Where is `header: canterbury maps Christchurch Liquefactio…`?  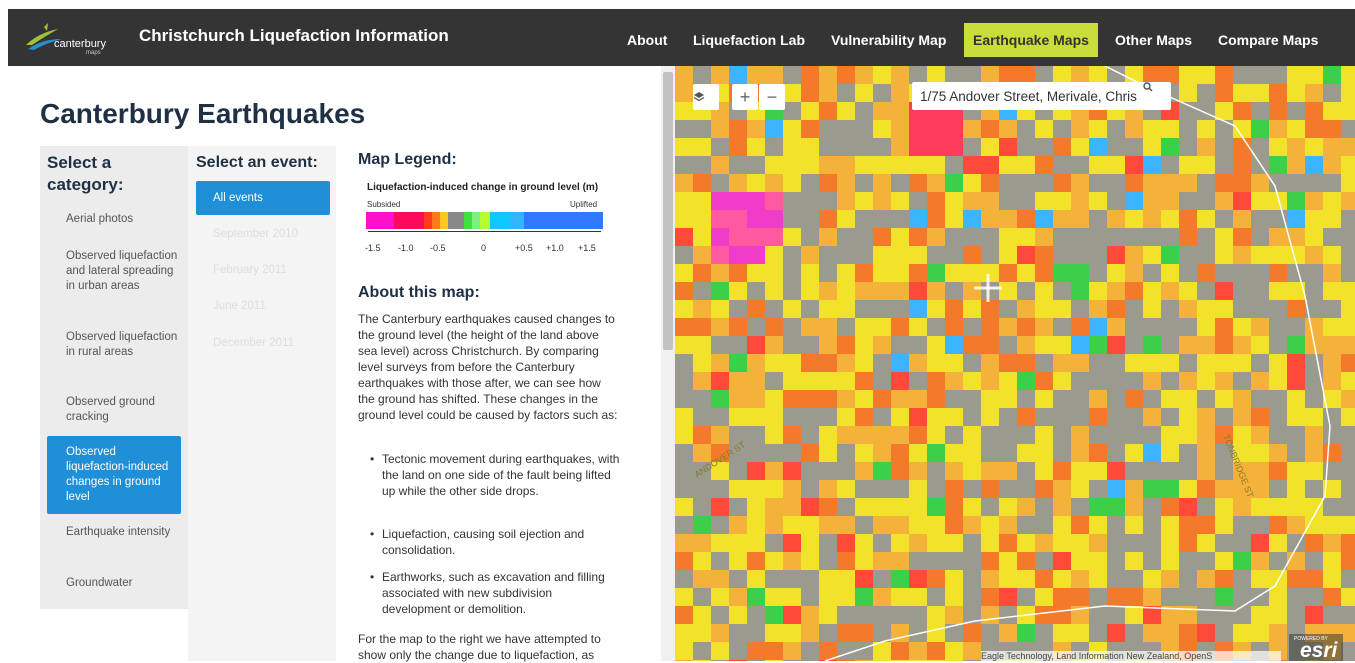
header: canterbury maps Christchurch Liquefactio… is located at coordinates (681, 37).